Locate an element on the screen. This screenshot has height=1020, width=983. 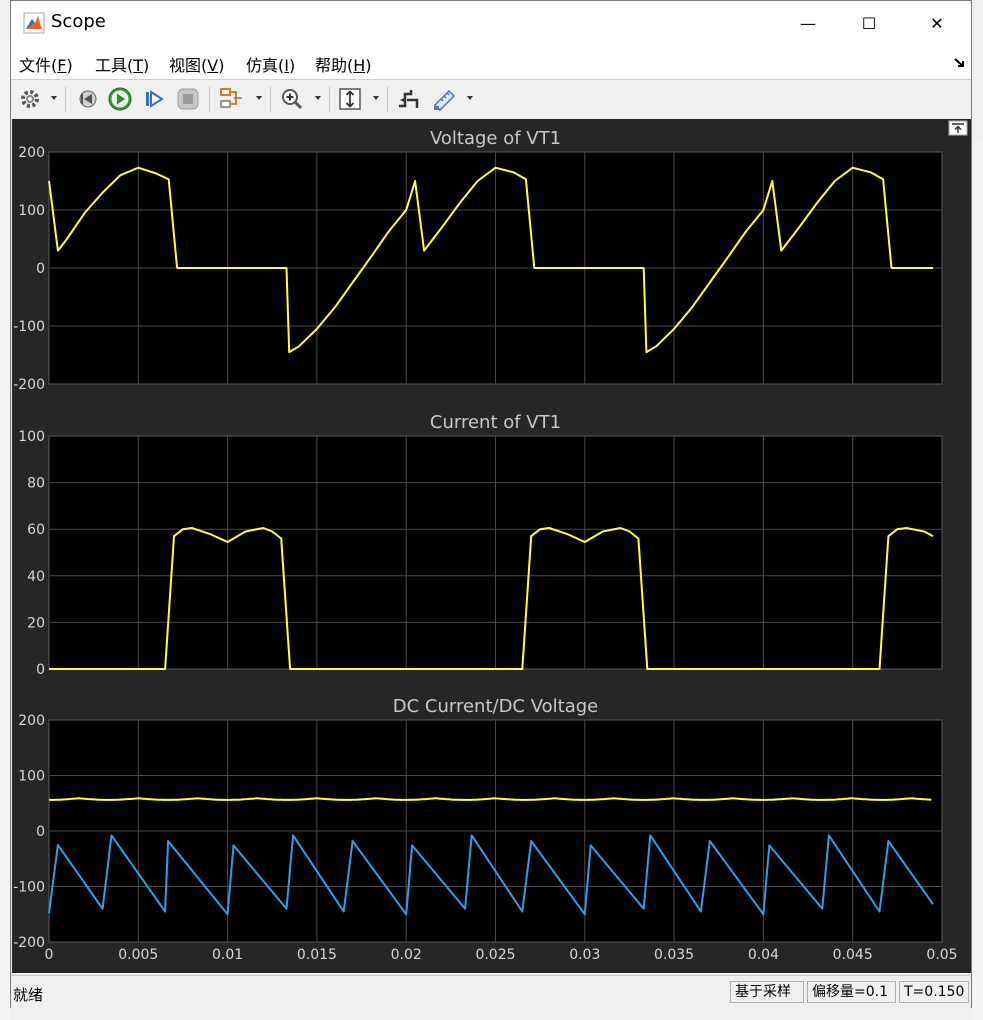
x-tick-label: 0.005 is located at coordinates (138, 955).